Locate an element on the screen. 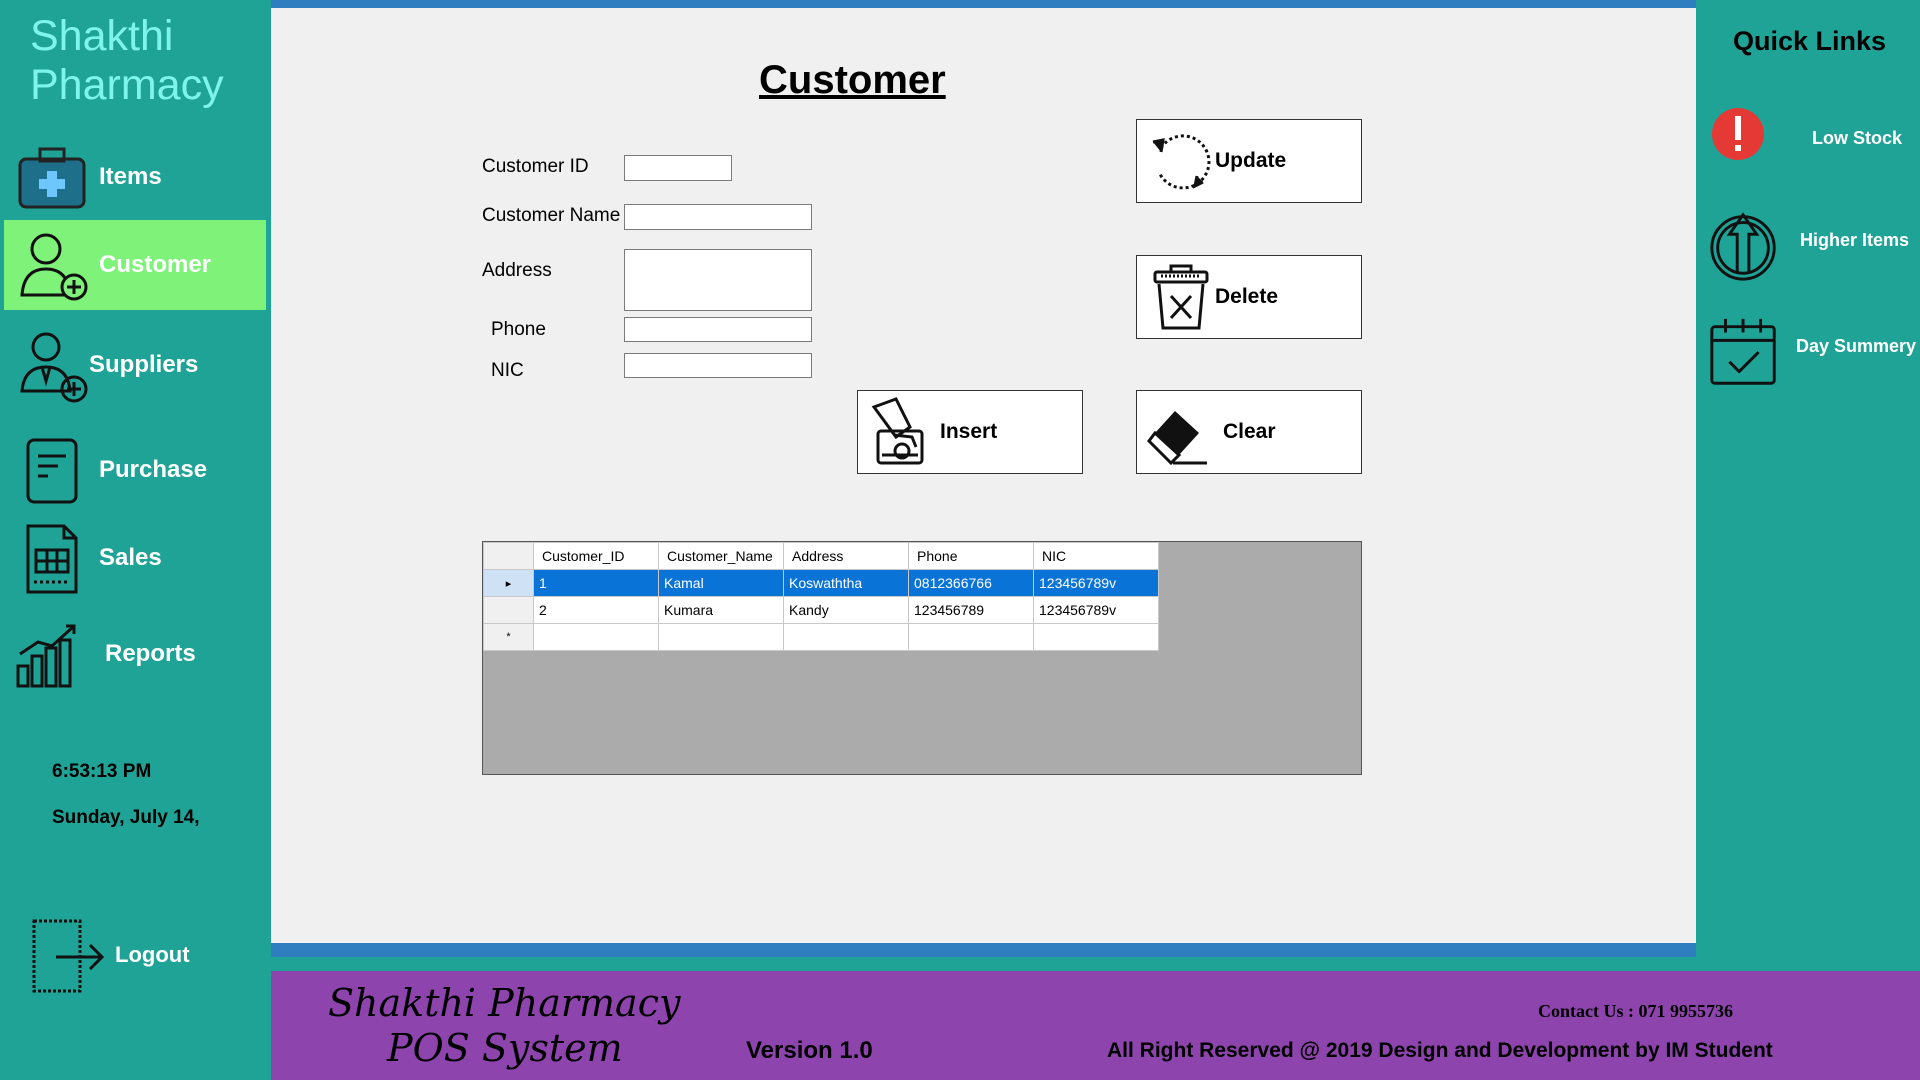  column-header-nic: NIC is located at coordinates (1096, 556).